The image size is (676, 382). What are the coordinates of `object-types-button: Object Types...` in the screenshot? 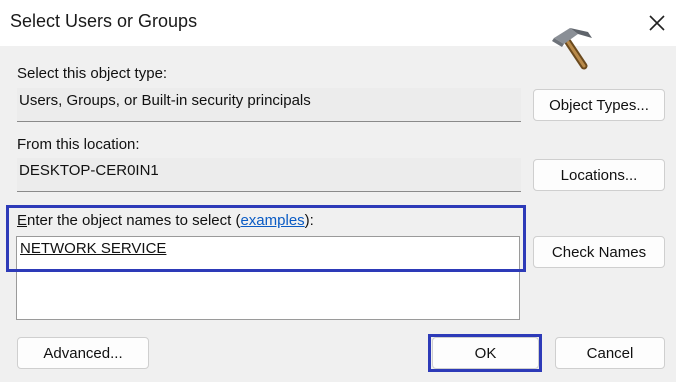 It's located at (599, 105).